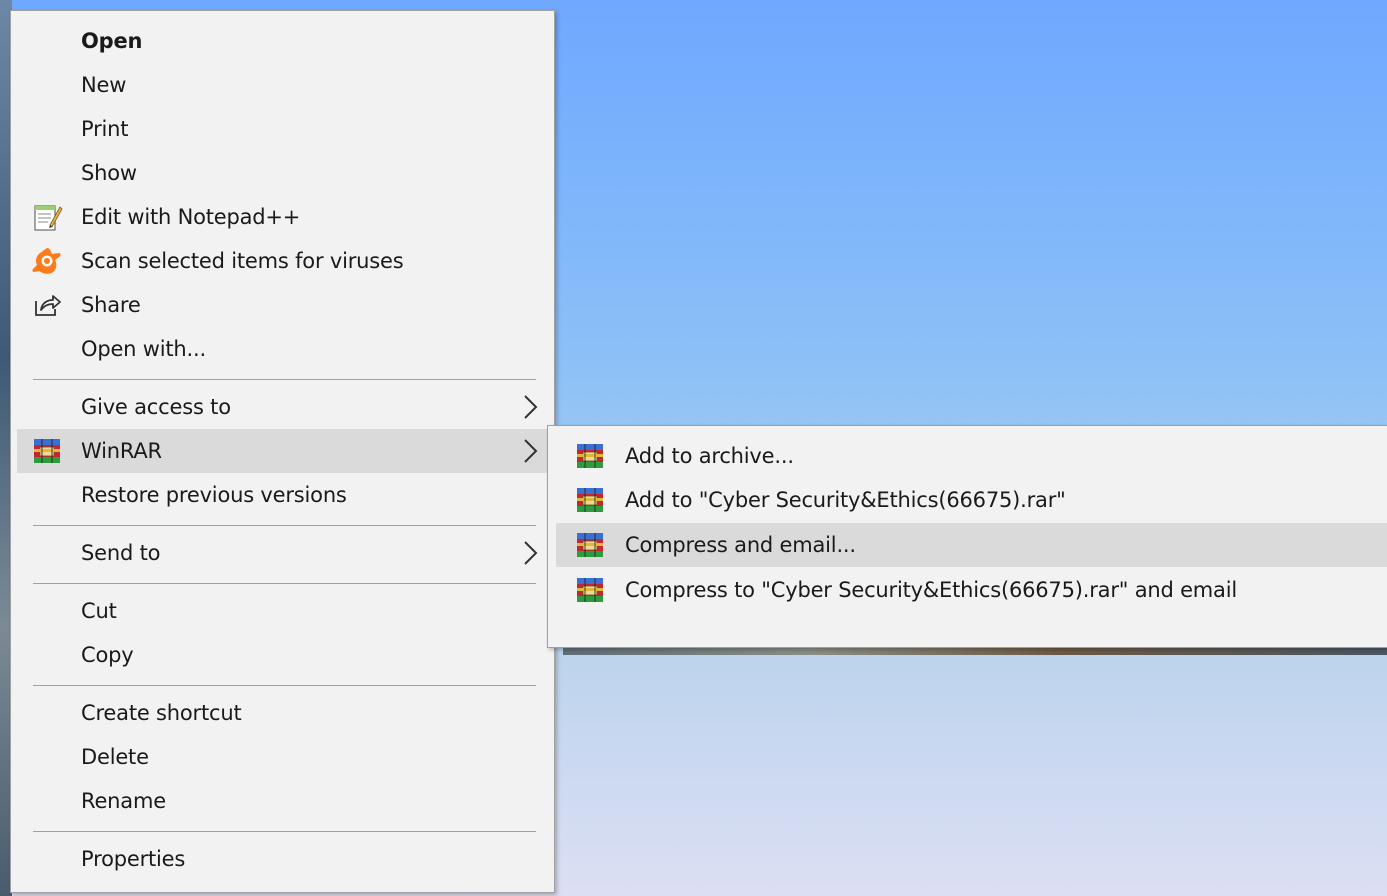 The height and width of the screenshot is (896, 1387). What do you see at coordinates (282, 611) in the screenshot?
I see `menu-item-cut: Cut` at bounding box center [282, 611].